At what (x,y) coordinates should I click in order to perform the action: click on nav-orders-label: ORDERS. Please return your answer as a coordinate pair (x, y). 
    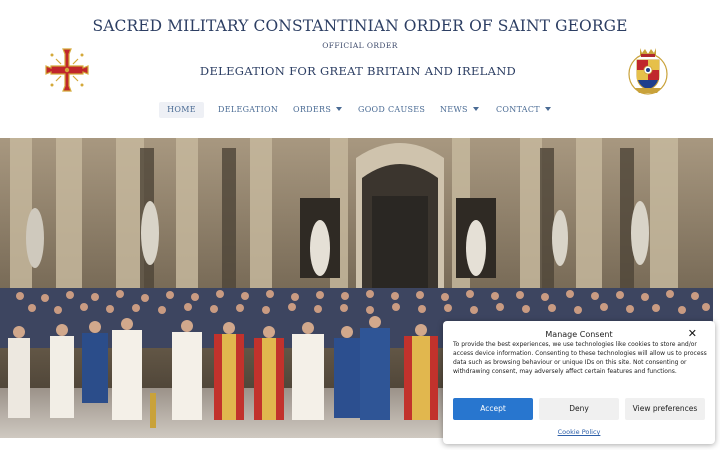
    Looking at the image, I should click on (312, 109).